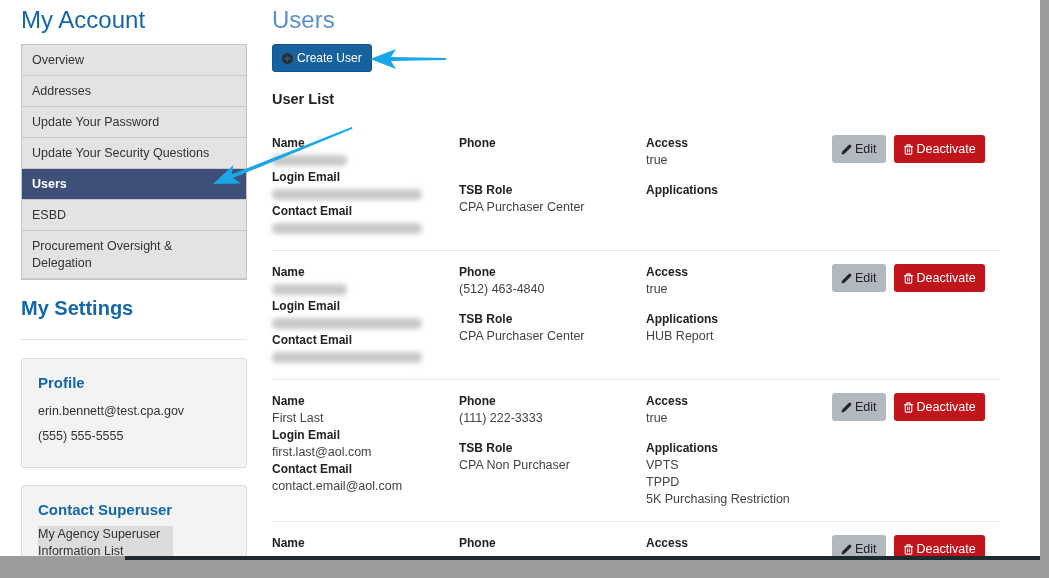 The width and height of the screenshot is (1049, 578). Describe the element at coordinates (134, 153) in the screenshot. I see `sidebar-item: Update Your Security Questions` at that location.